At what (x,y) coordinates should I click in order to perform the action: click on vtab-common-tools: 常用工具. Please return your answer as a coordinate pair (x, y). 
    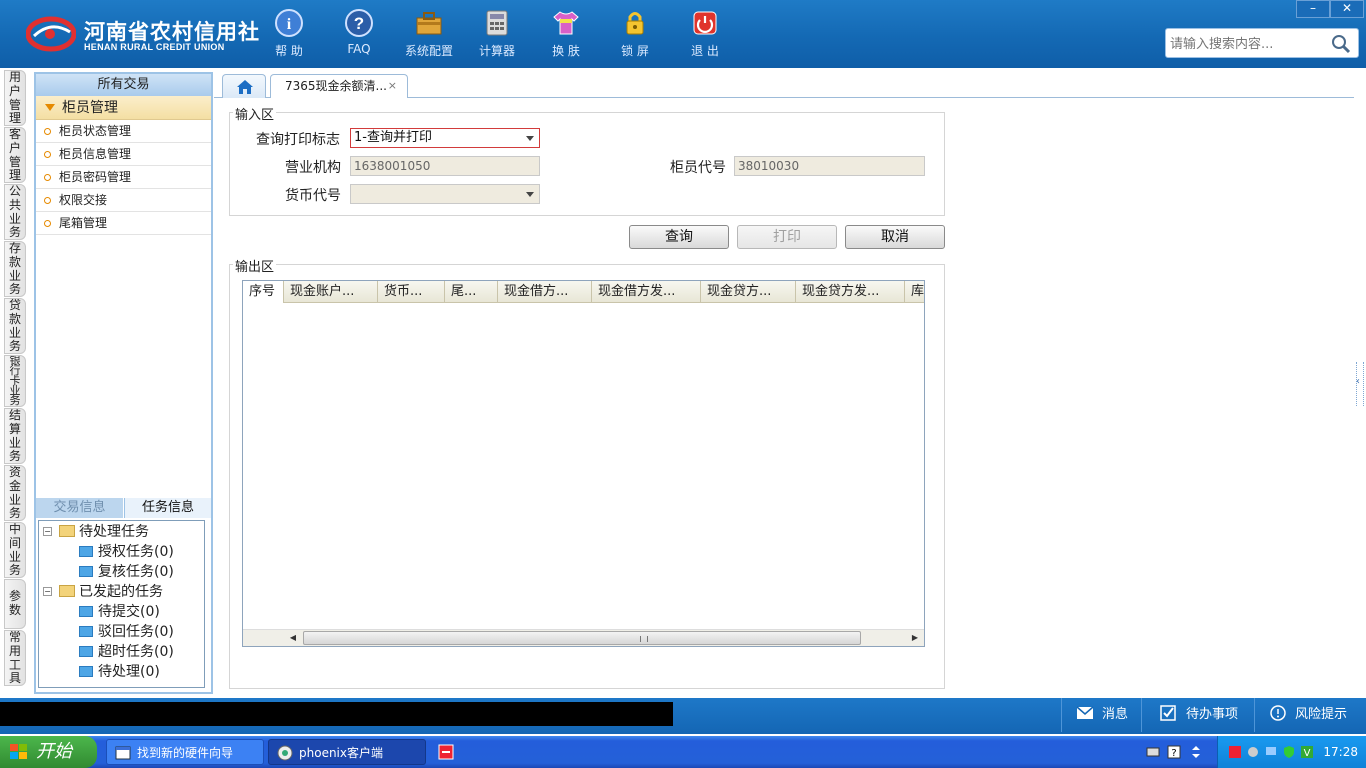
    Looking at the image, I should click on (15, 658).